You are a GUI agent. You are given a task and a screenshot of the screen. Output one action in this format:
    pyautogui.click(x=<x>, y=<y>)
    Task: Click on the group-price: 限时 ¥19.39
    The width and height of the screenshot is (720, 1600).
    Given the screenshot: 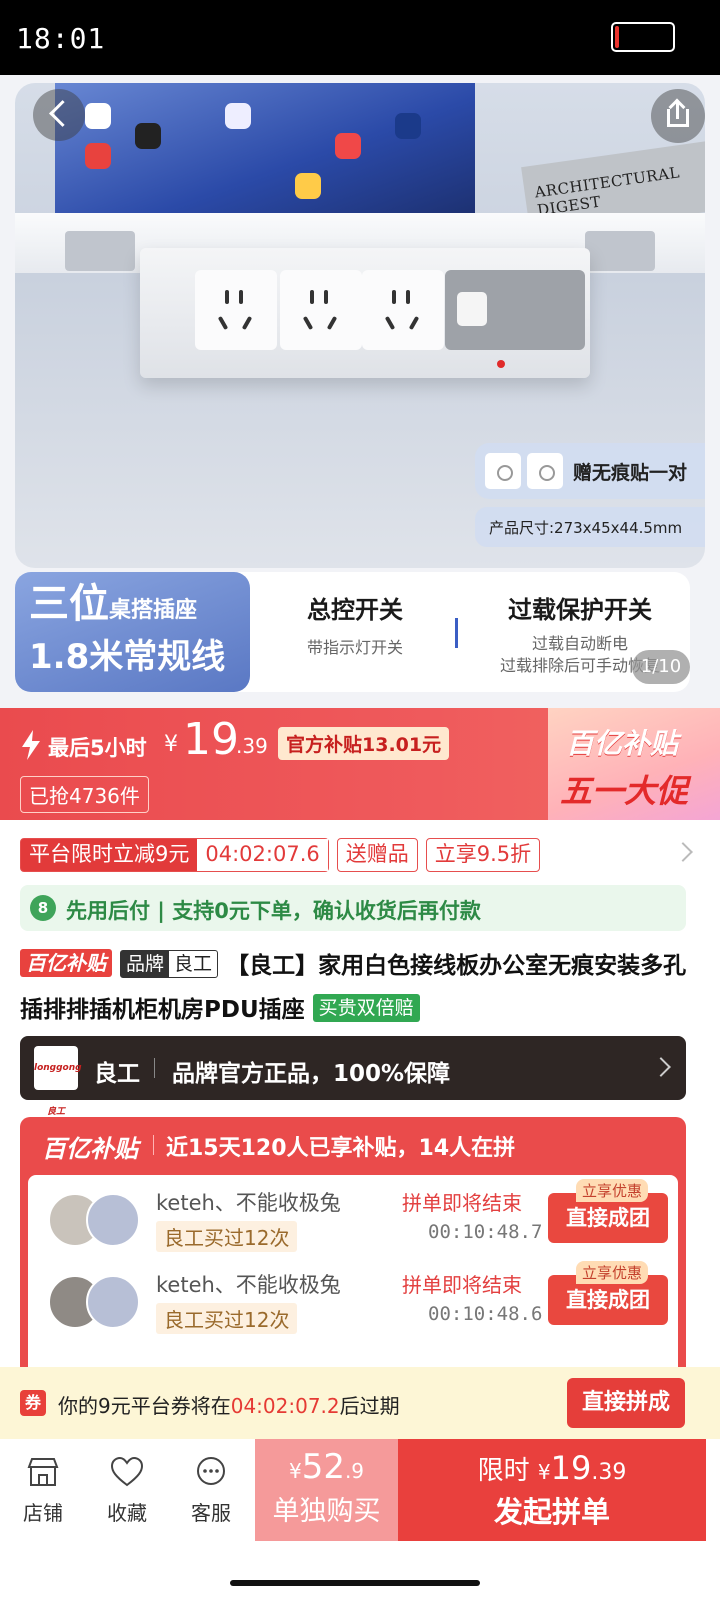 What is the action you would take?
    pyautogui.click(x=552, y=1468)
    